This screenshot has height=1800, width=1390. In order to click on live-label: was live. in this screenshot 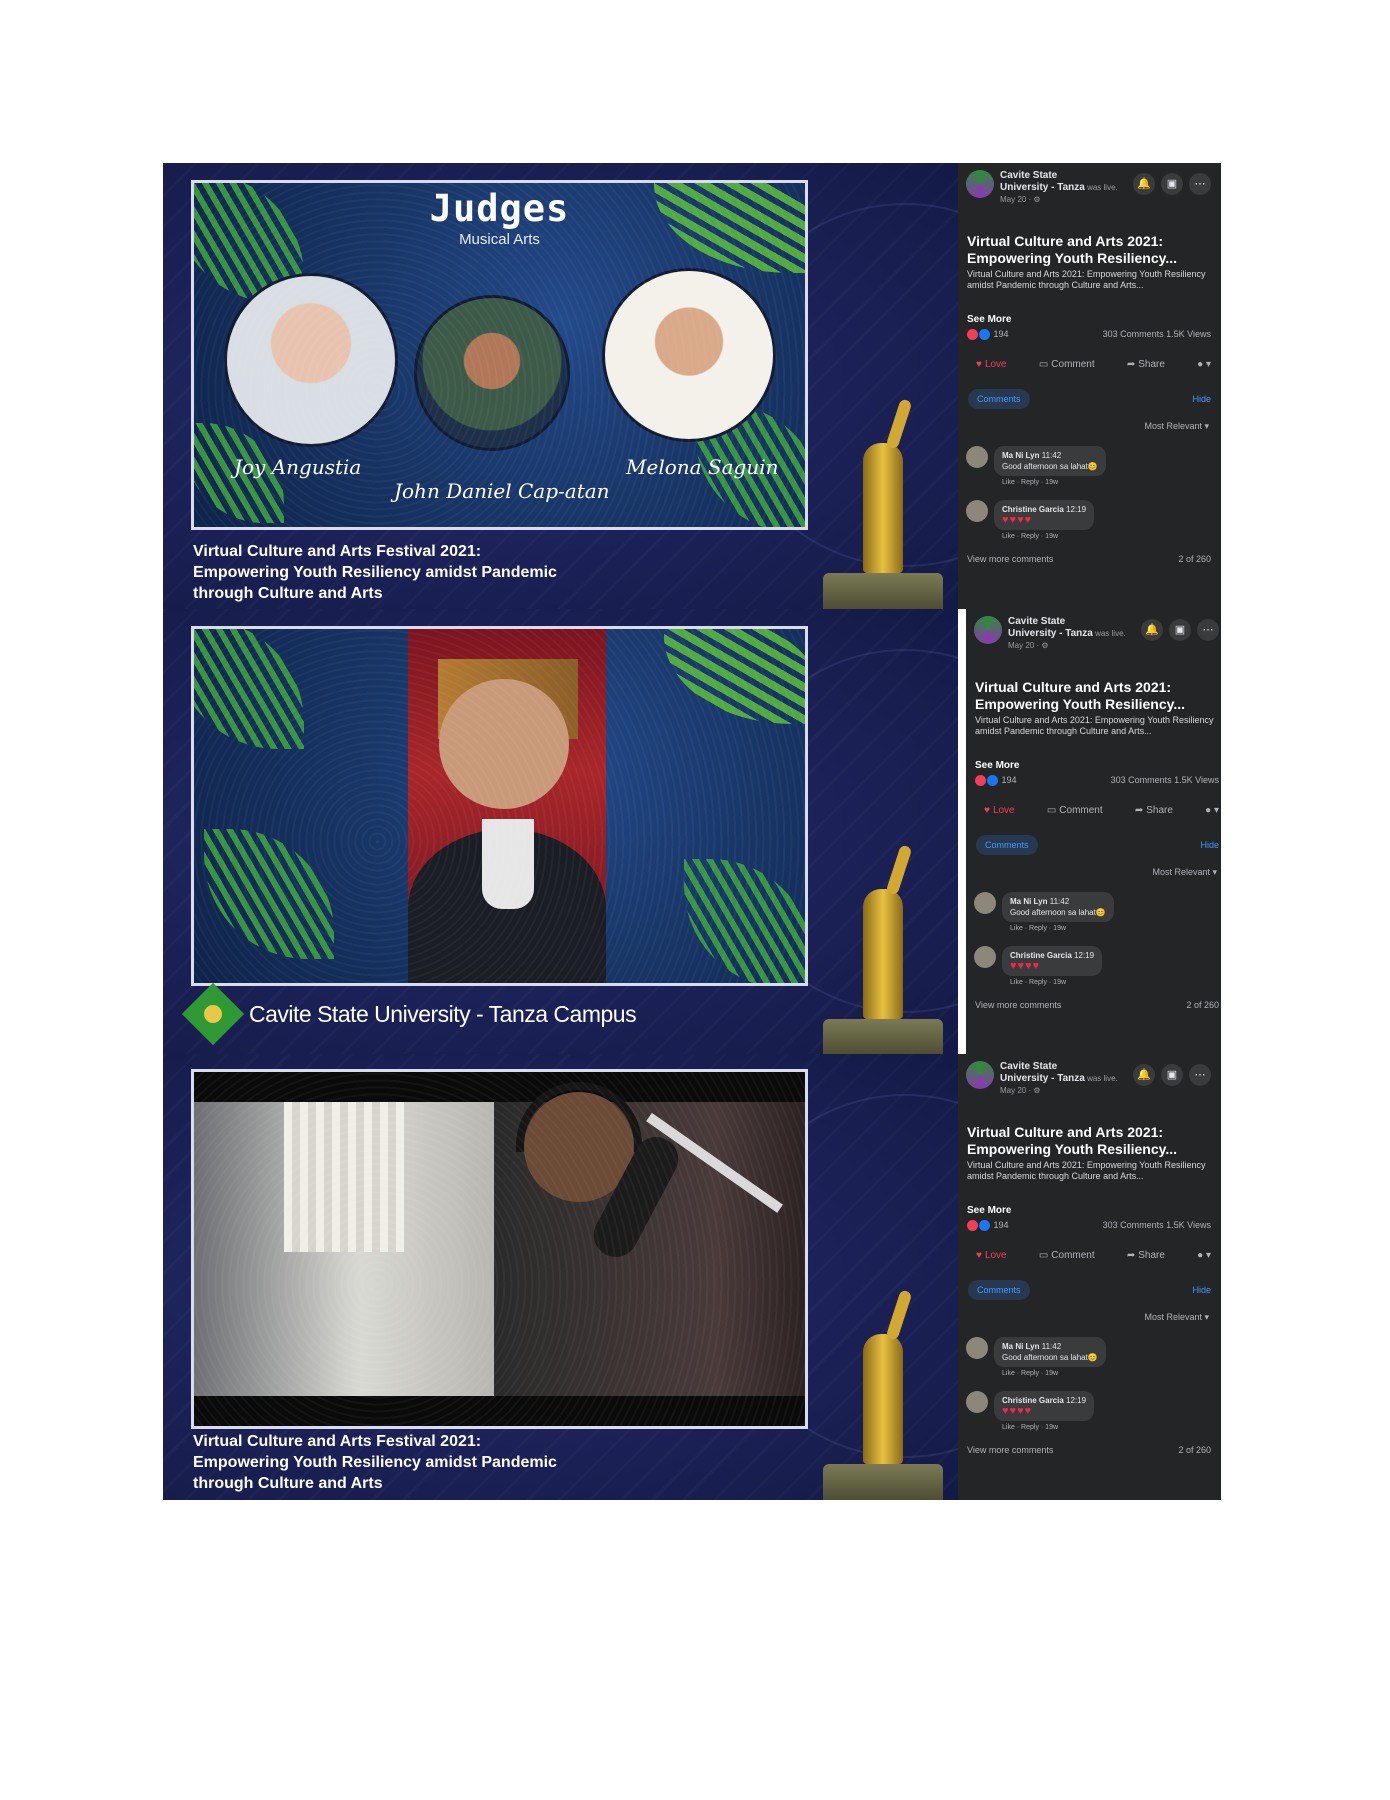, I will do `click(1101, 187)`.